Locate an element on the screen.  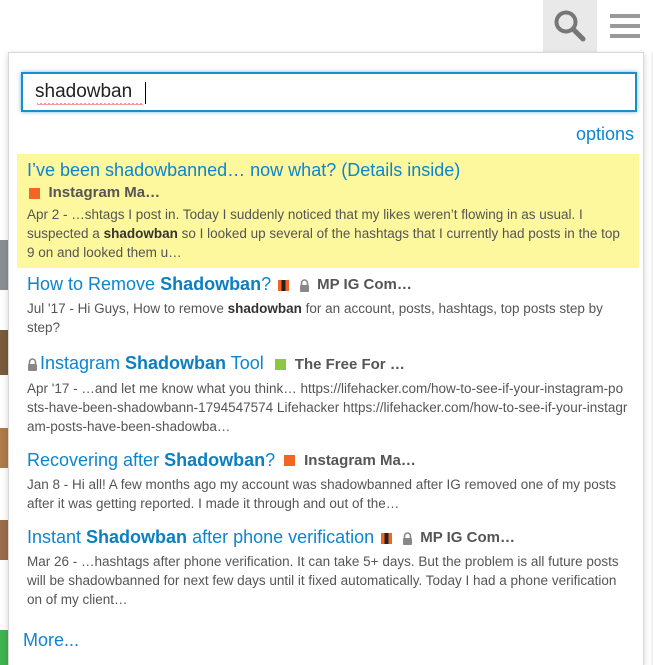
search-icon is located at coordinates (570, 26).